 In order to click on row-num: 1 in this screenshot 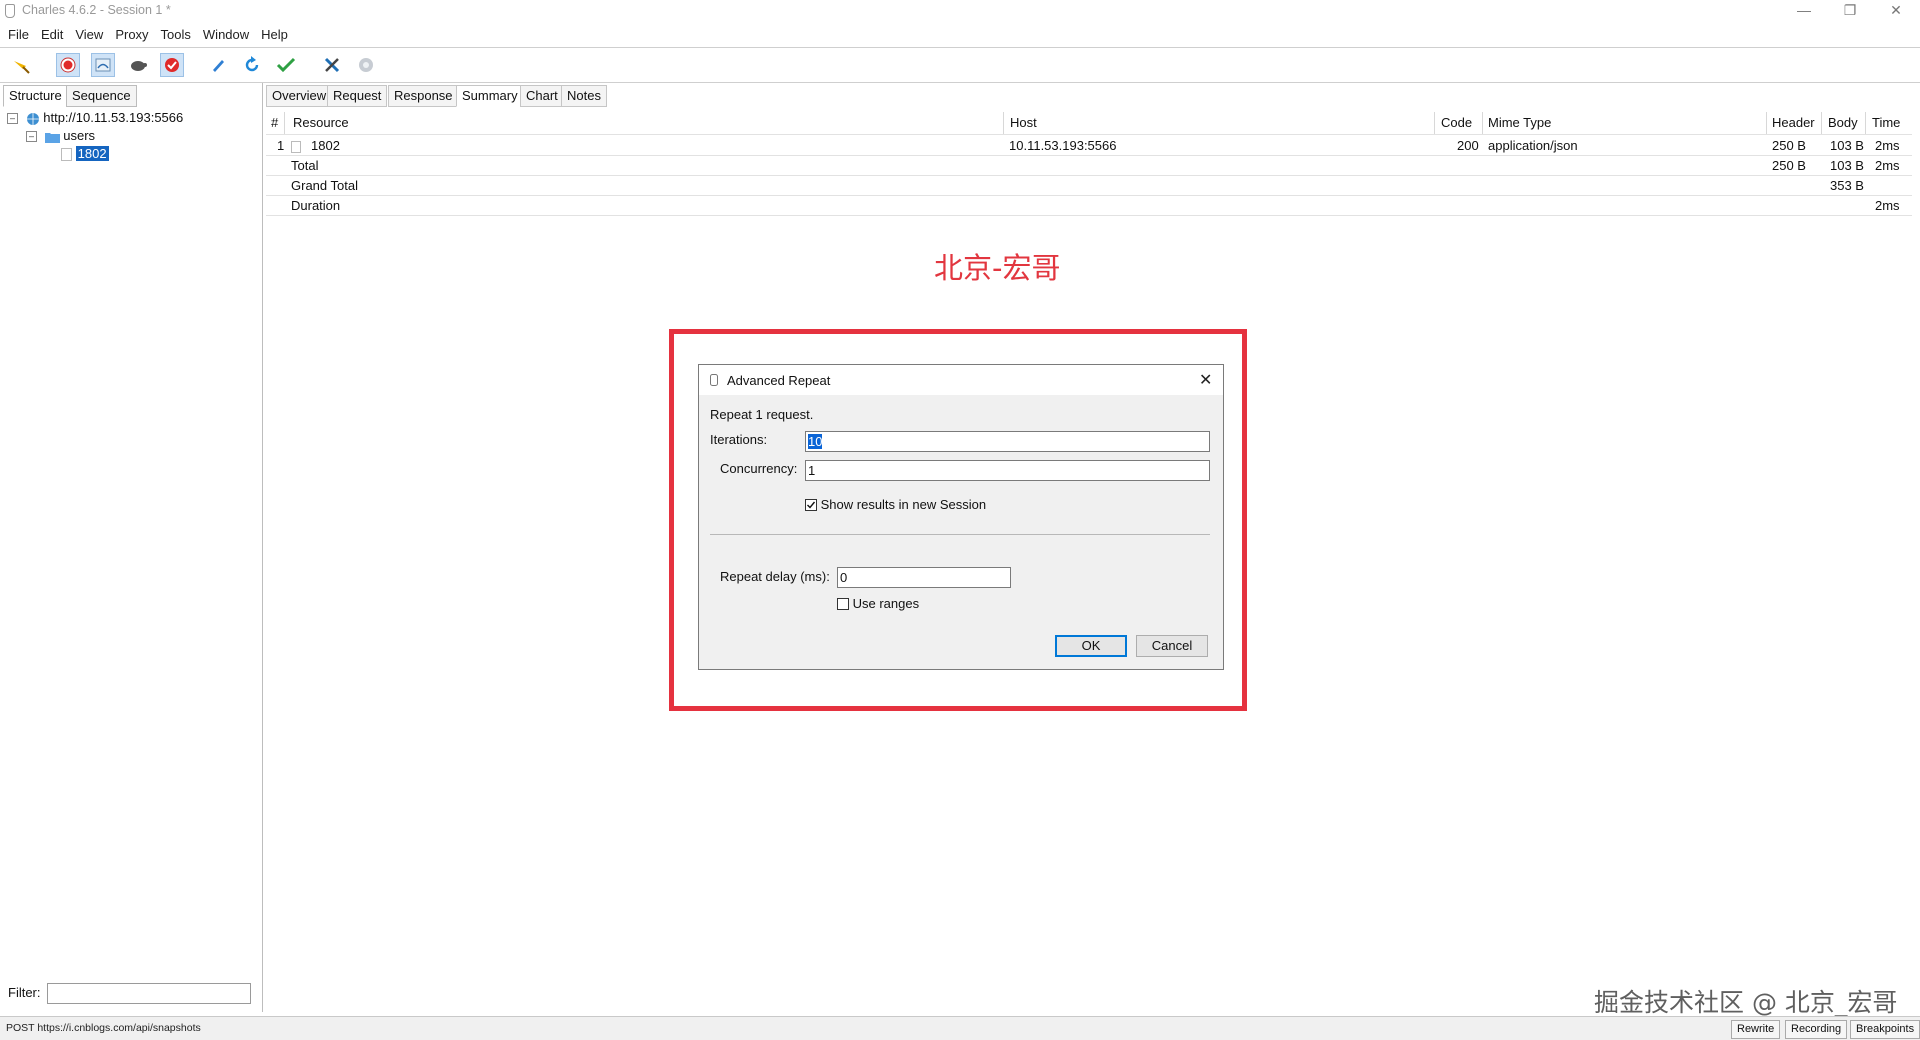, I will do `click(281, 145)`.